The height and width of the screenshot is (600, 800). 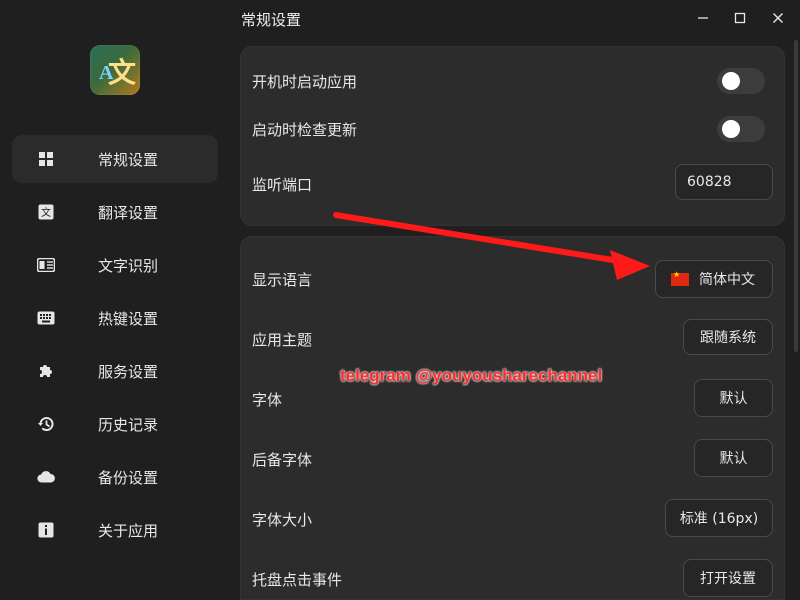 I want to click on page-title: 常规设置, so click(x=271, y=20).